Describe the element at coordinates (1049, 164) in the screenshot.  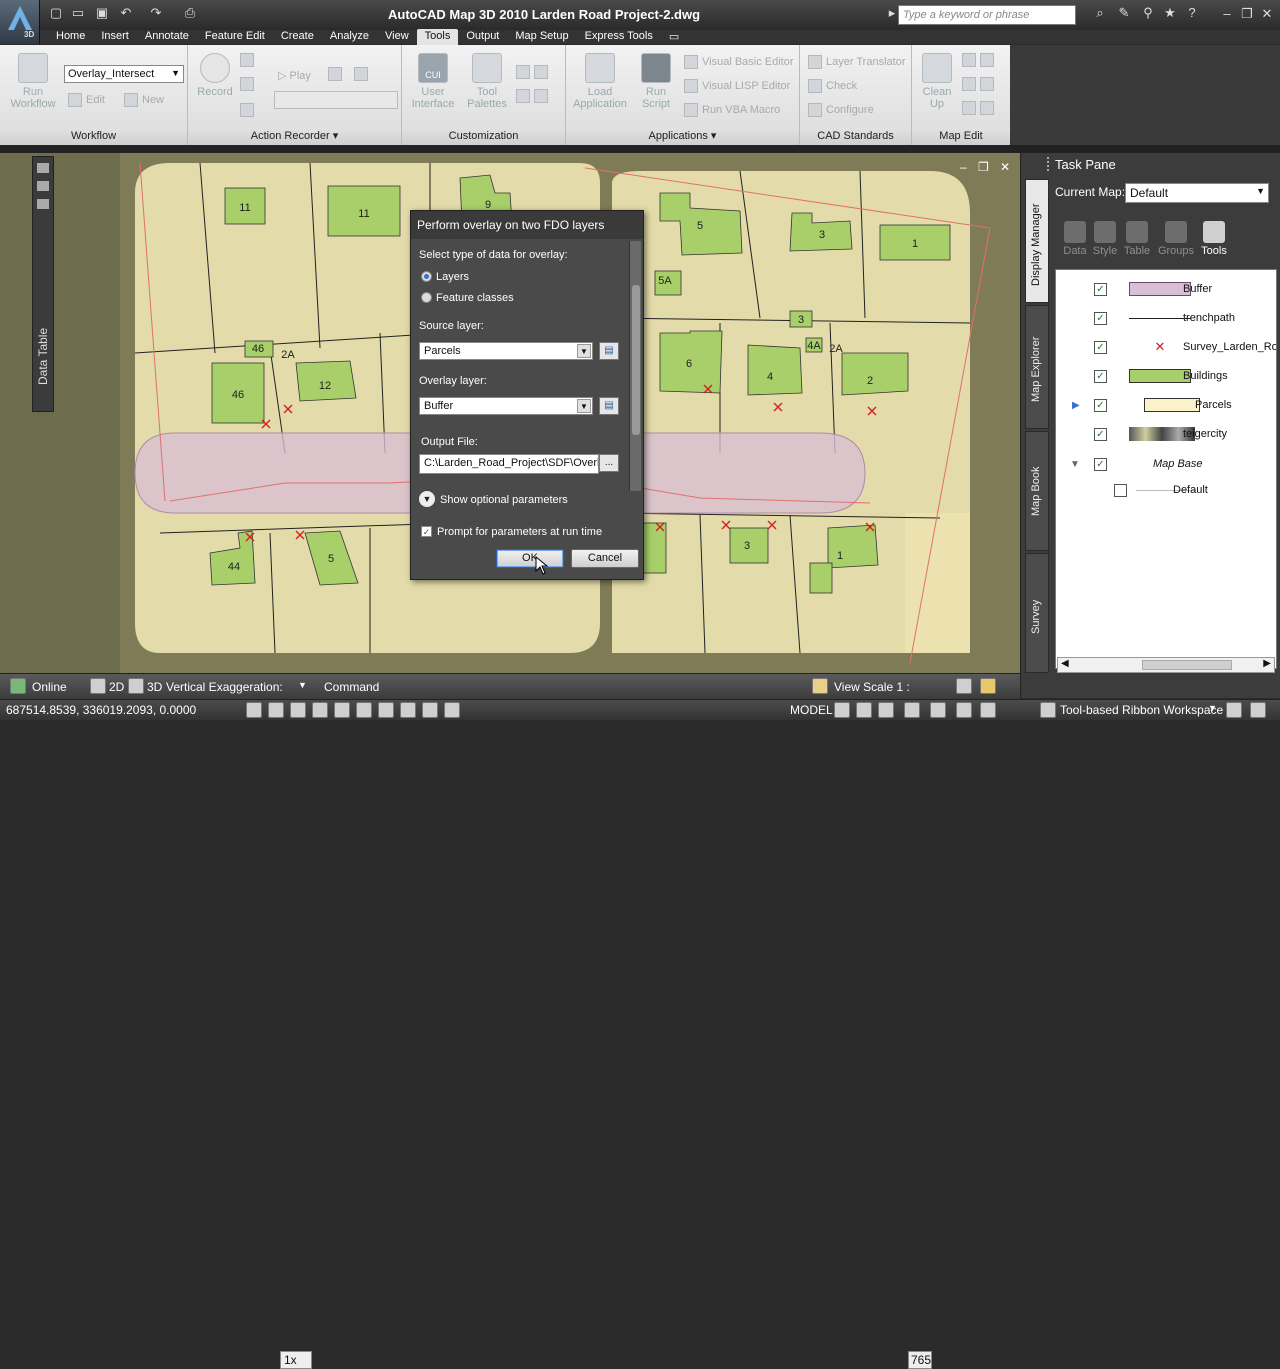
I see `task-pane-grip` at that location.